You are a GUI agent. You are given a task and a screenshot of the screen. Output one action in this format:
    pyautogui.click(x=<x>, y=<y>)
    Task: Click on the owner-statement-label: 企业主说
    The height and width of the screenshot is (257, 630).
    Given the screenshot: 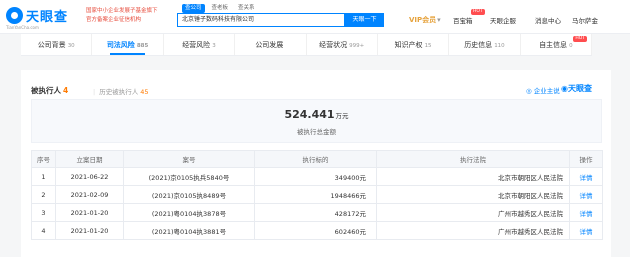 What is the action you would take?
    pyautogui.click(x=546, y=91)
    